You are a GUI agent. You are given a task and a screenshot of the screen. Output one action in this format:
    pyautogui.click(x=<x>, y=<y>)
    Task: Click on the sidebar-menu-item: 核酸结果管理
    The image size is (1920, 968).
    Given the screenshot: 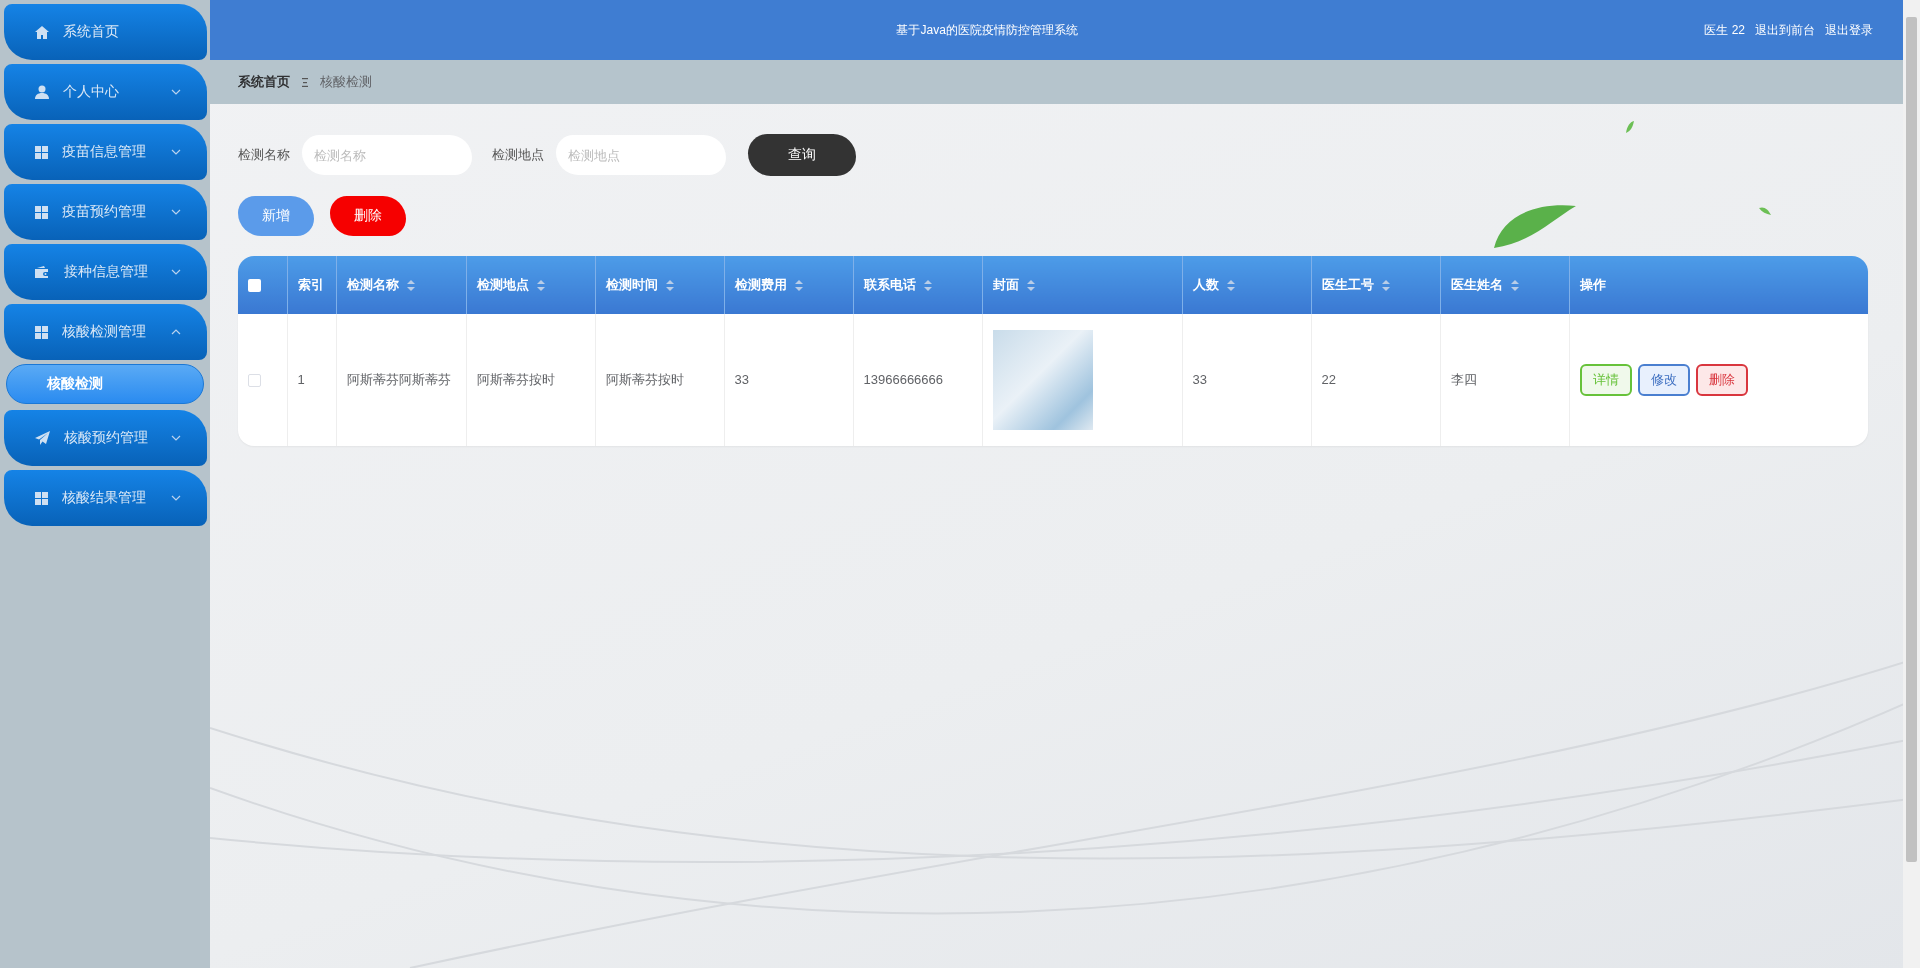 What is the action you would take?
    pyautogui.click(x=105, y=498)
    